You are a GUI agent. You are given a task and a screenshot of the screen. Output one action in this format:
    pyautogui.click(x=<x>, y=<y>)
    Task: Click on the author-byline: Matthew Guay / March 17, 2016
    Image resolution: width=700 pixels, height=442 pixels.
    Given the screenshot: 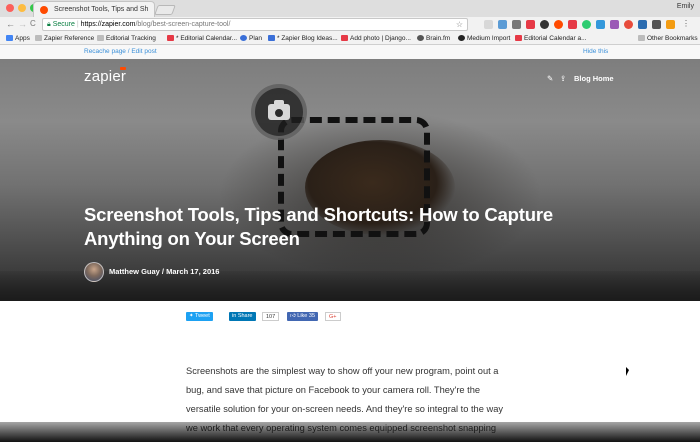 What is the action you would take?
    pyautogui.click(x=164, y=271)
    